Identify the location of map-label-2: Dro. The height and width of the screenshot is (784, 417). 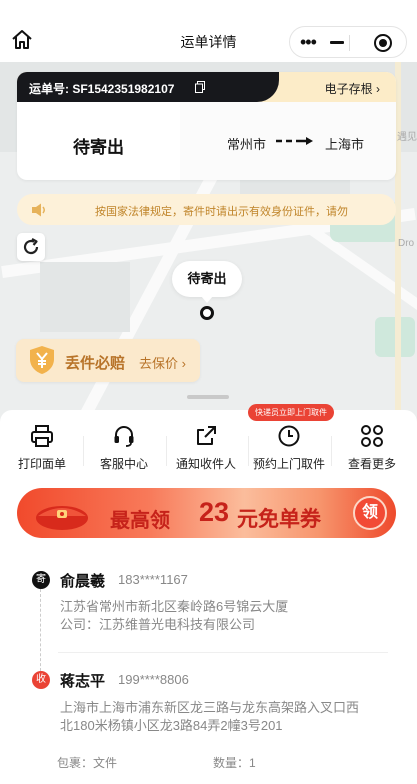
(406, 243).